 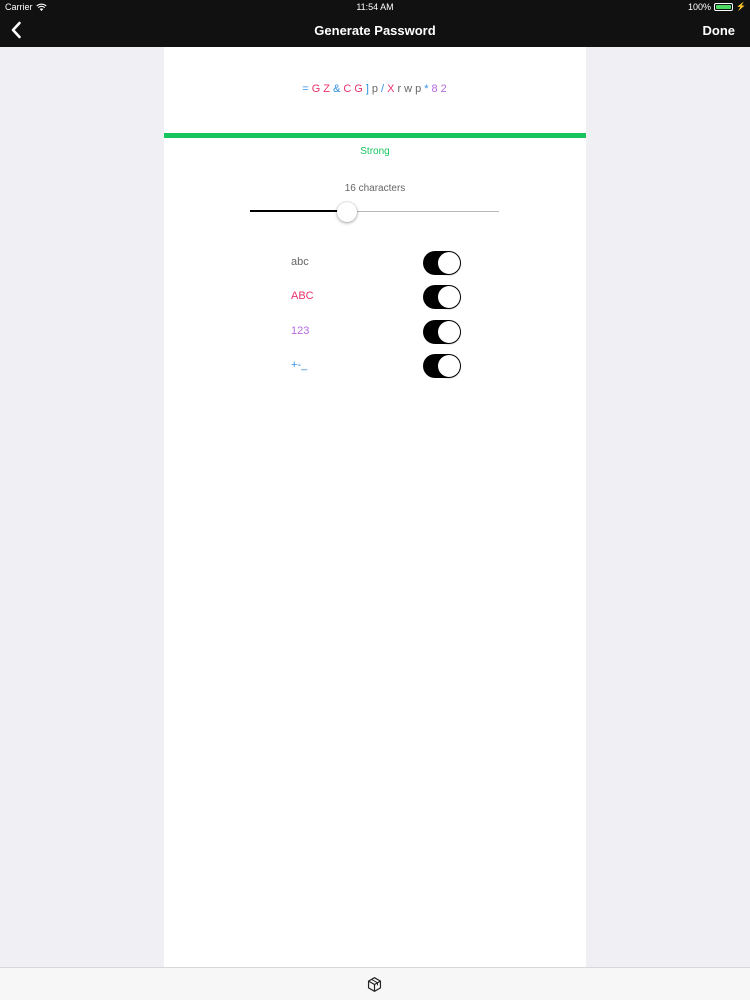 I want to click on option-label-digits: 123, so click(x=300, y=331).